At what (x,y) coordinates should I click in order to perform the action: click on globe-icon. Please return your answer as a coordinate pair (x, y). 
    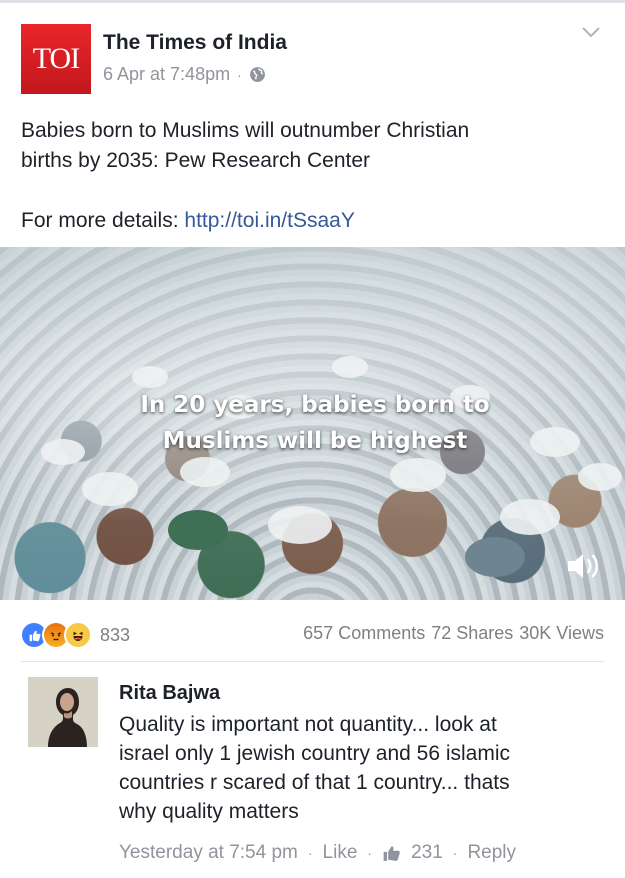
    Looking at the image, I should click on (257, 74).